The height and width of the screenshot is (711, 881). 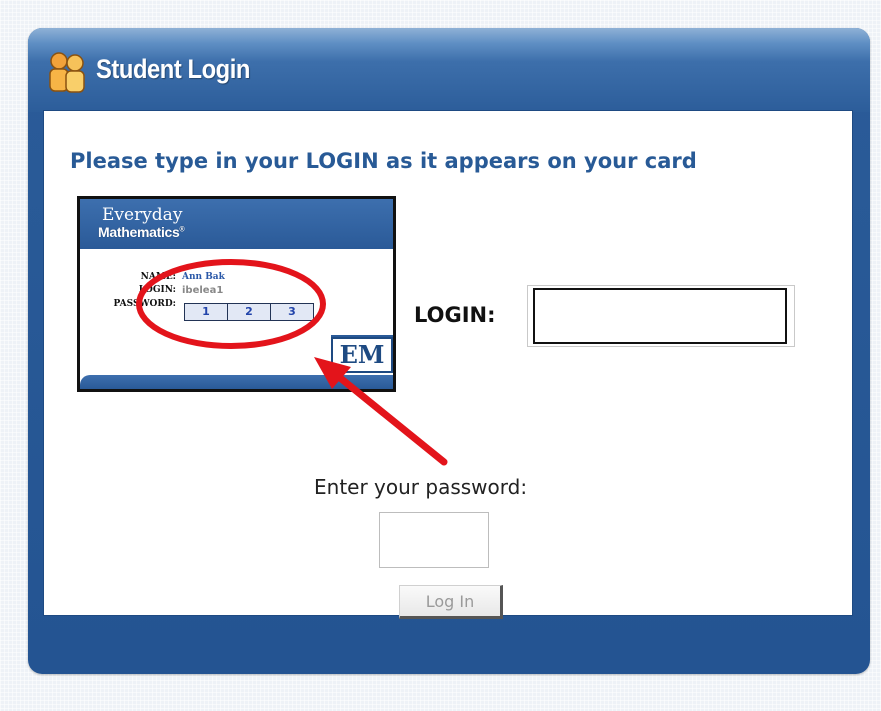 I want to click on login-input, so click(x=660, y=316).